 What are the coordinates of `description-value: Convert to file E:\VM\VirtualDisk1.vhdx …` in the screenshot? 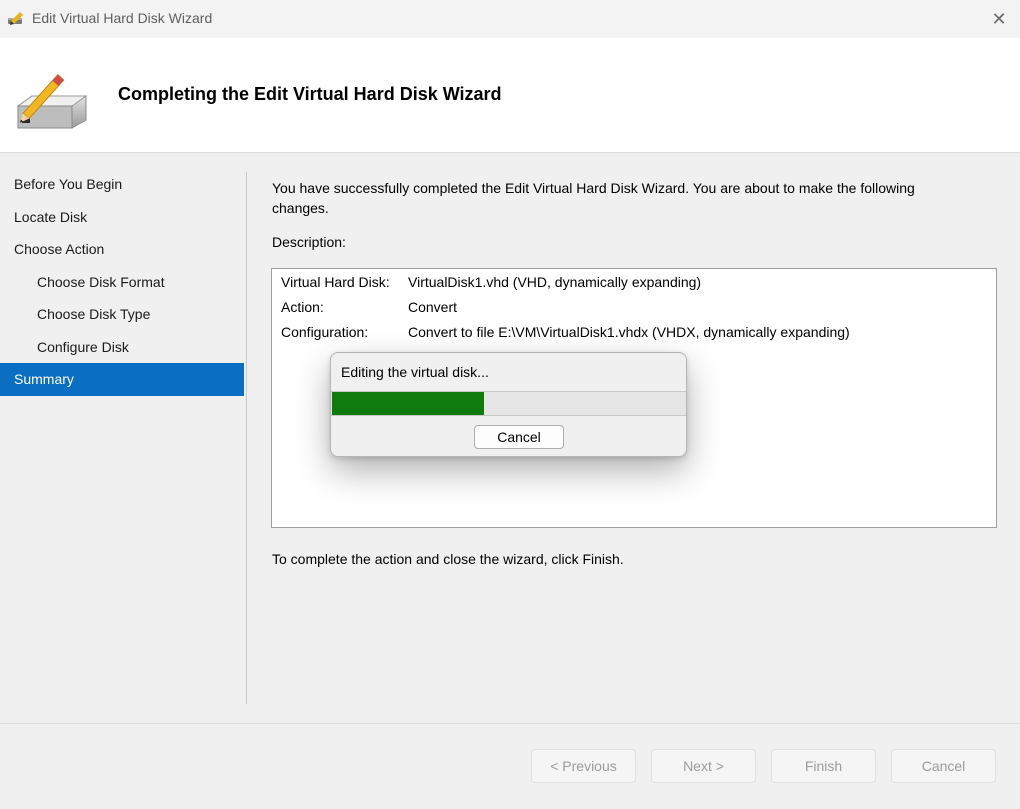 It's located at (629, 332).